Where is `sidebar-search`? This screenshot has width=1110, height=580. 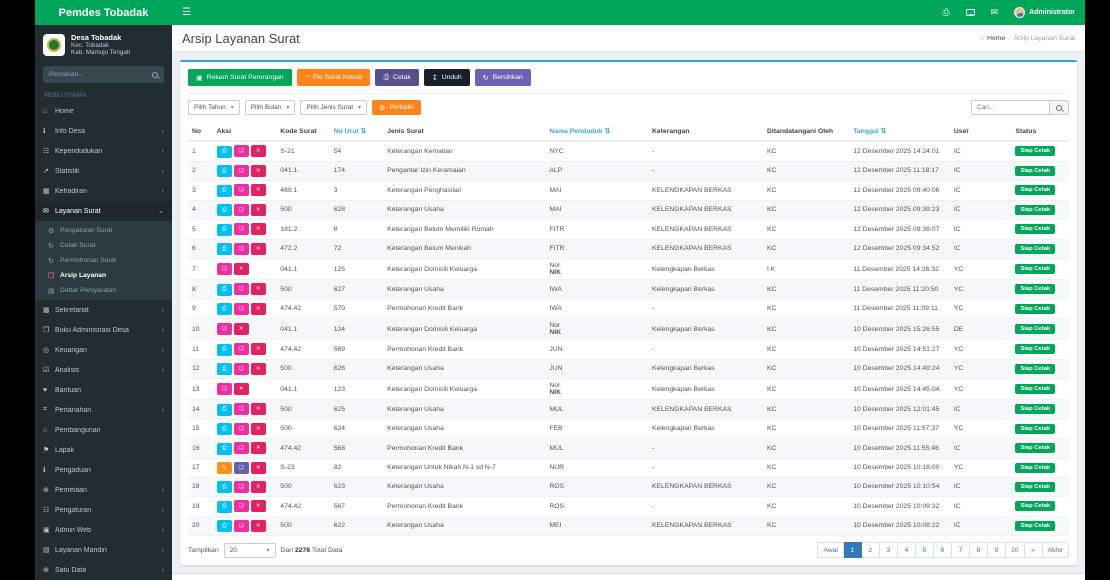 sidebar-search is located at coordinates (103, 74).